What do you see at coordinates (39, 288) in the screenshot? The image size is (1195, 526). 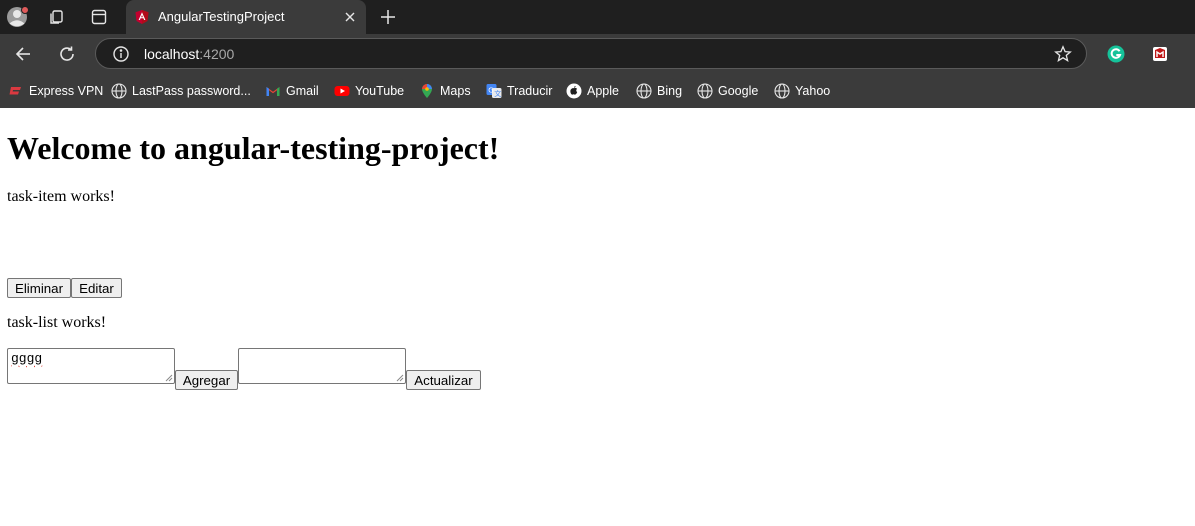 I see `delete-button: Eliminar` at bounding box center [39, 288].